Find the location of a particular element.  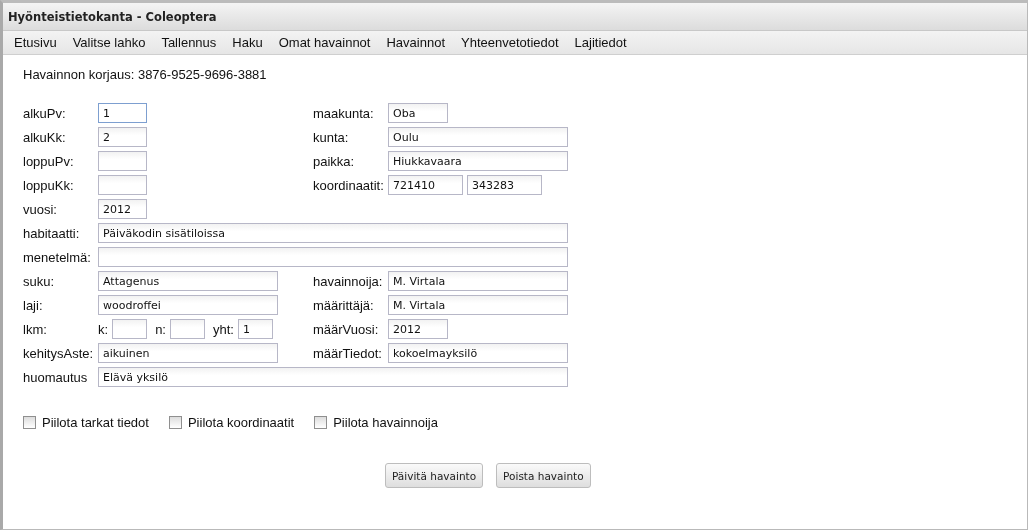

field-label: kehitysAste: is located at coordinates (59, 353).